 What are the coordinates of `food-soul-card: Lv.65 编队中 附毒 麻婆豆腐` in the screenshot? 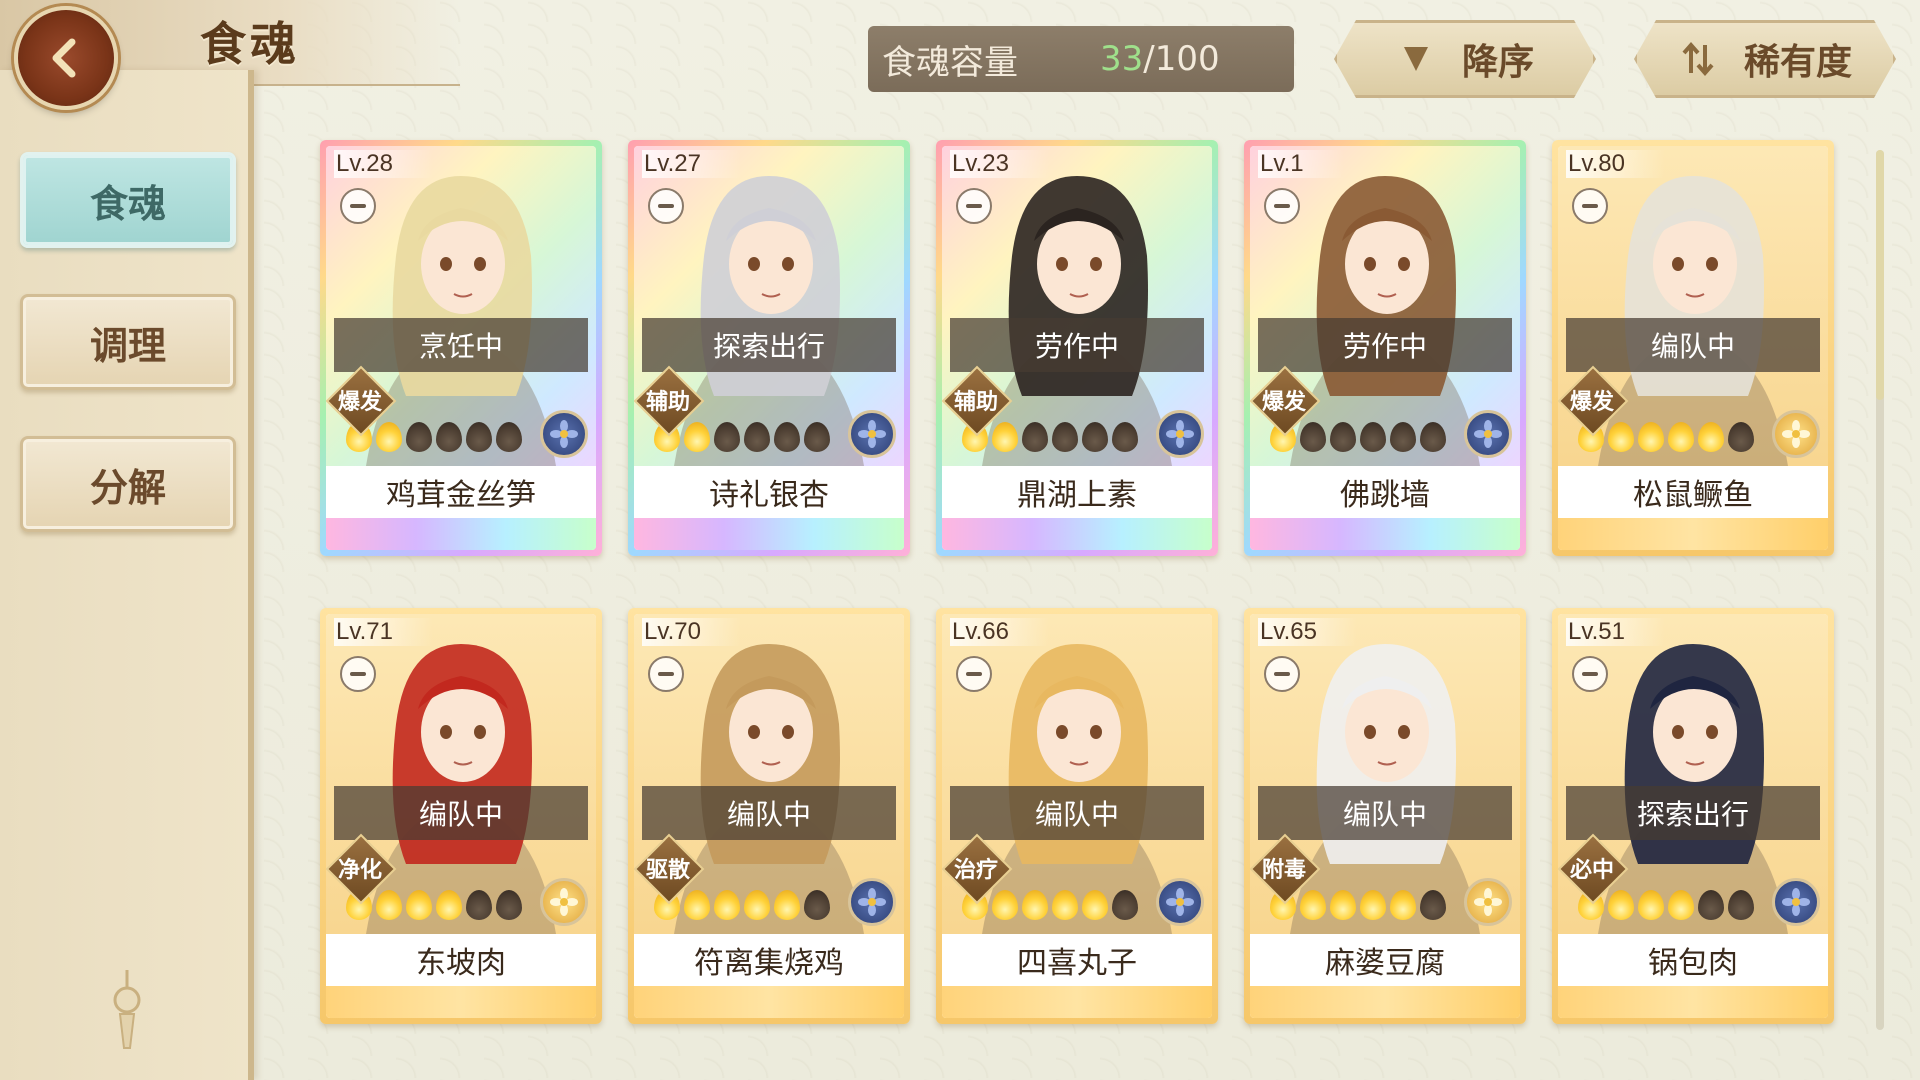 It's located at (1385, 816).